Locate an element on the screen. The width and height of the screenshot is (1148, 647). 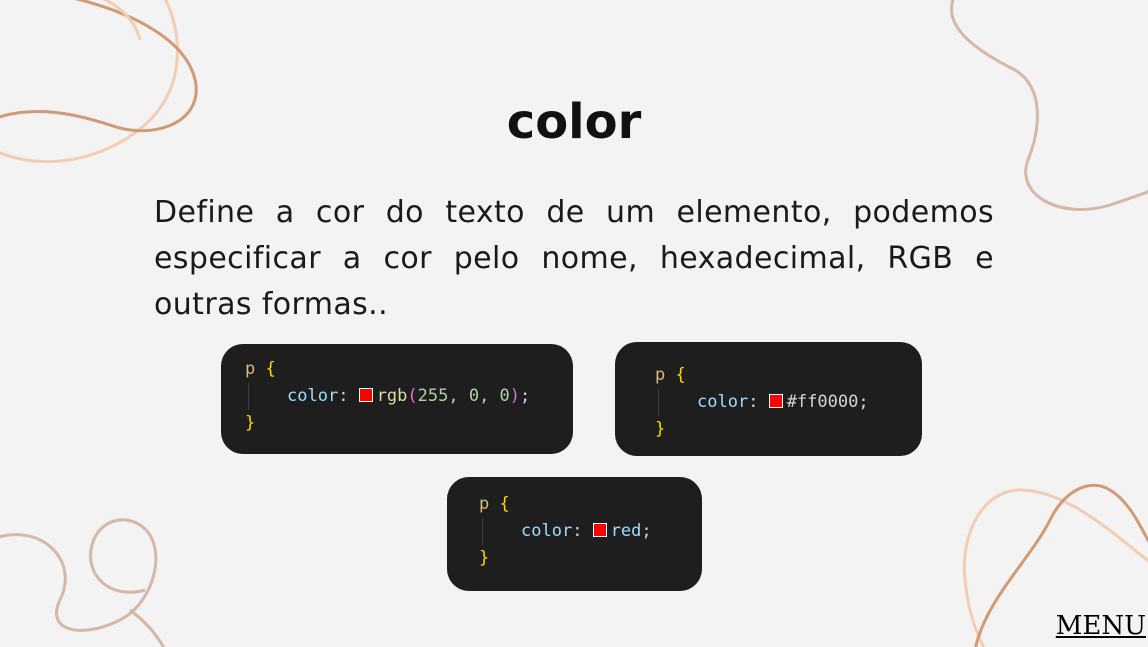
css-value: red is located at coordinates (626, 531).